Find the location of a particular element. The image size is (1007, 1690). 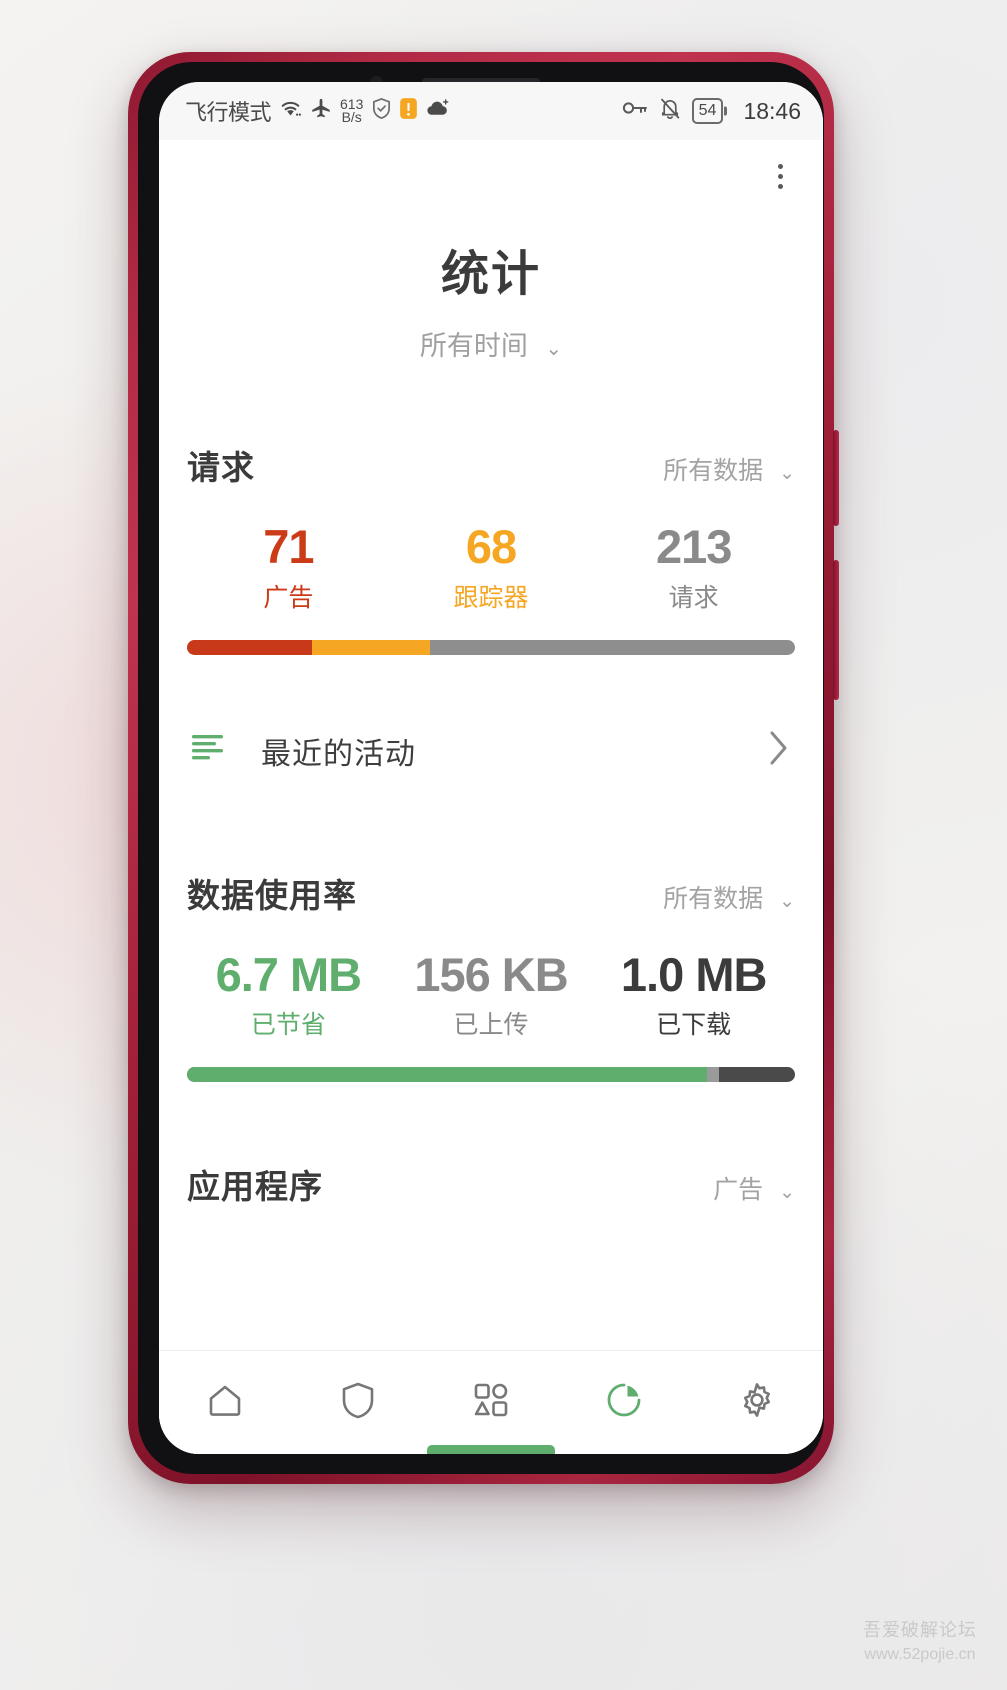

stat-uploaded-value: 156 KB is located at coordinates (491, 974).